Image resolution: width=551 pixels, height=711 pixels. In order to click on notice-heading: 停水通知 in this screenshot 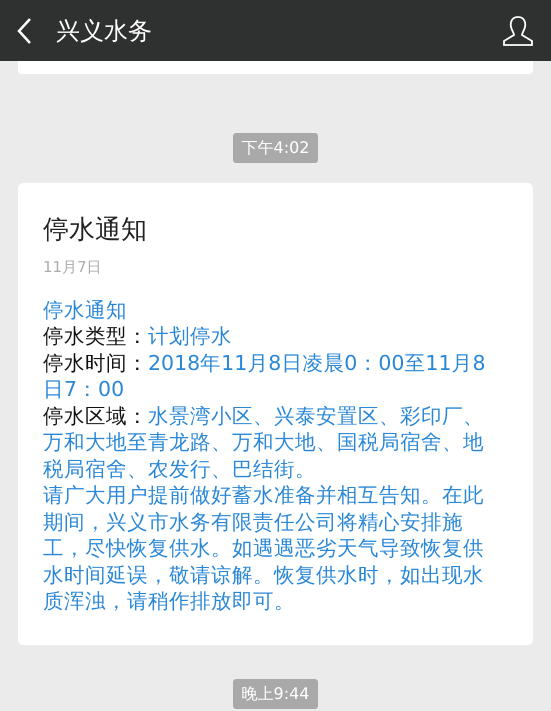, I will do `click(85, 310)`.